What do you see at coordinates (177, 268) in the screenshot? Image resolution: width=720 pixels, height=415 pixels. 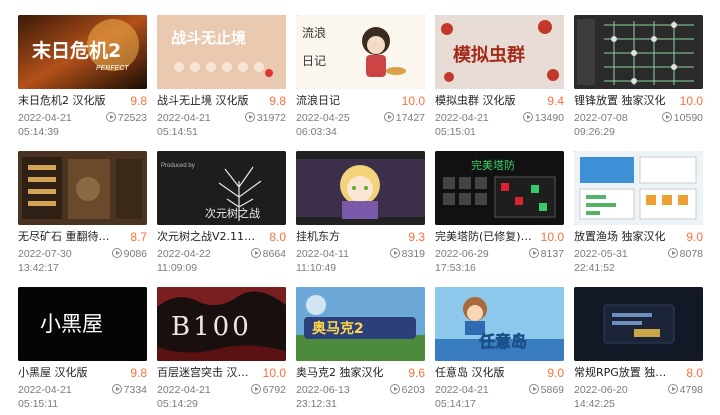 I see `game-time: 11:09:09` at bounding box center [177, 268].